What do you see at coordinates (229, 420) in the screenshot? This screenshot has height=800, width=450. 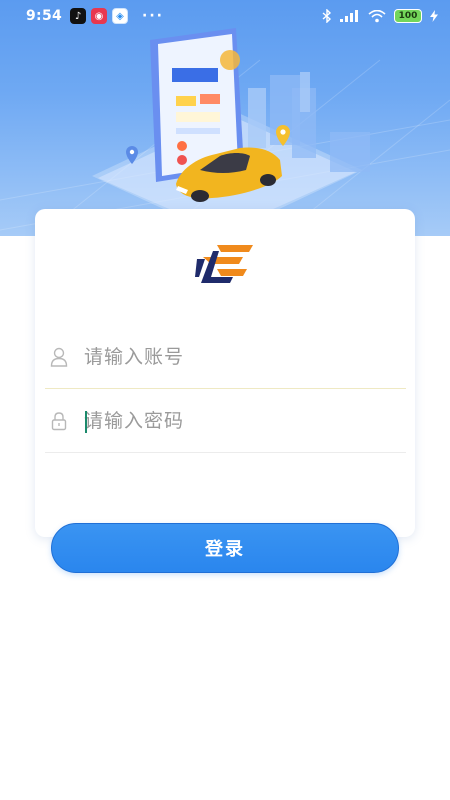 I see `password-input` at bounding box center [229, 420].